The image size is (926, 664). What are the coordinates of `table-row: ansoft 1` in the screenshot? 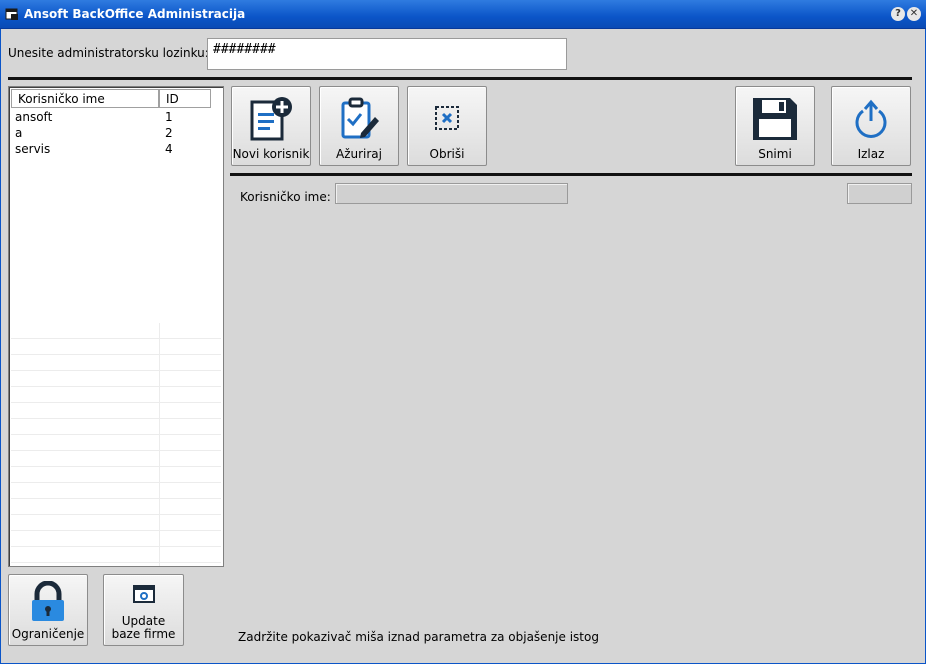 It's located at (116, 117).